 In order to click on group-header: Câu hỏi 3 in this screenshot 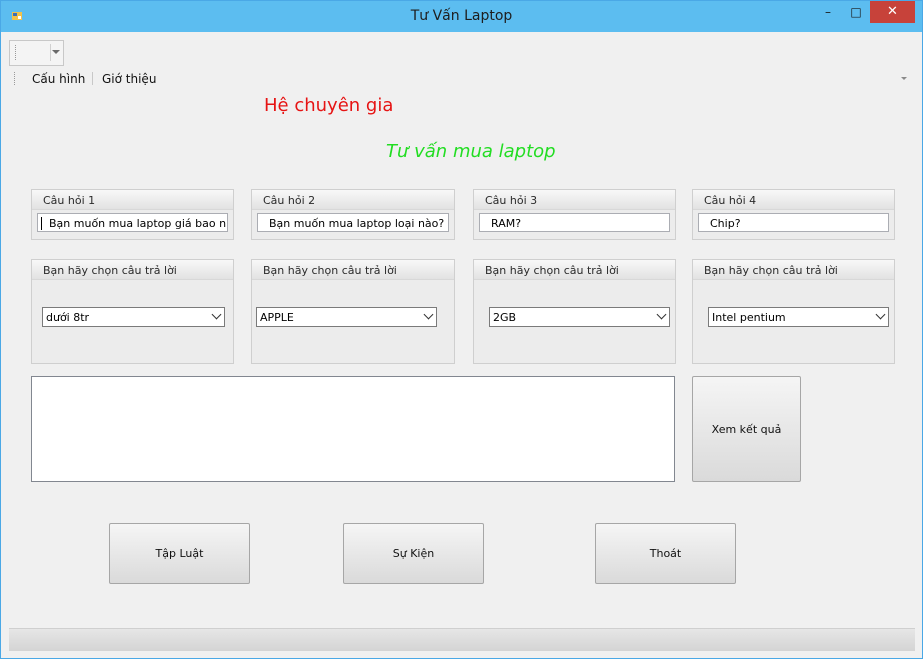, I will do `click(574, 200)`.